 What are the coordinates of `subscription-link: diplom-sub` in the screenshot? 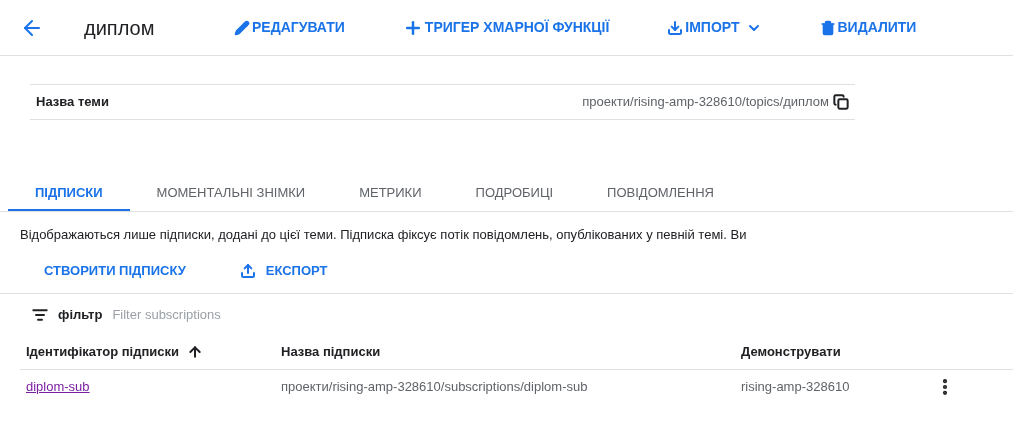 It's located at (58, 386).